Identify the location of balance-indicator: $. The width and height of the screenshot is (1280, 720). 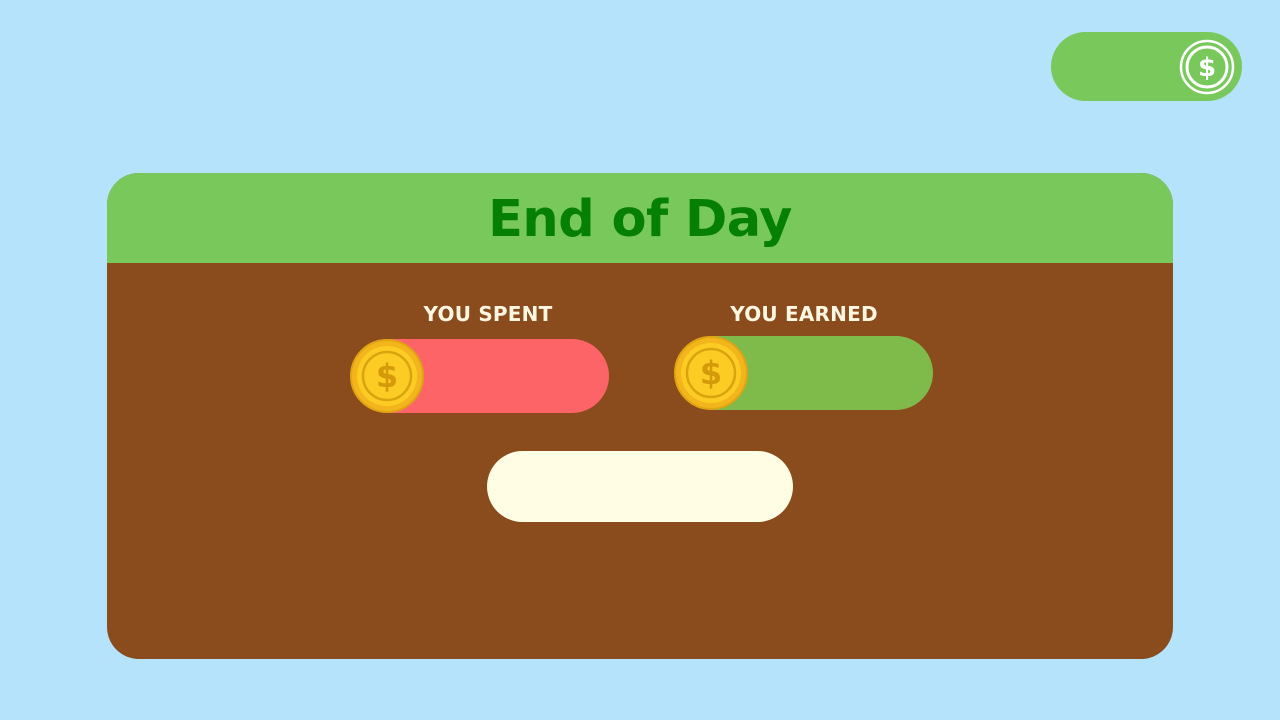
(1146, 66).